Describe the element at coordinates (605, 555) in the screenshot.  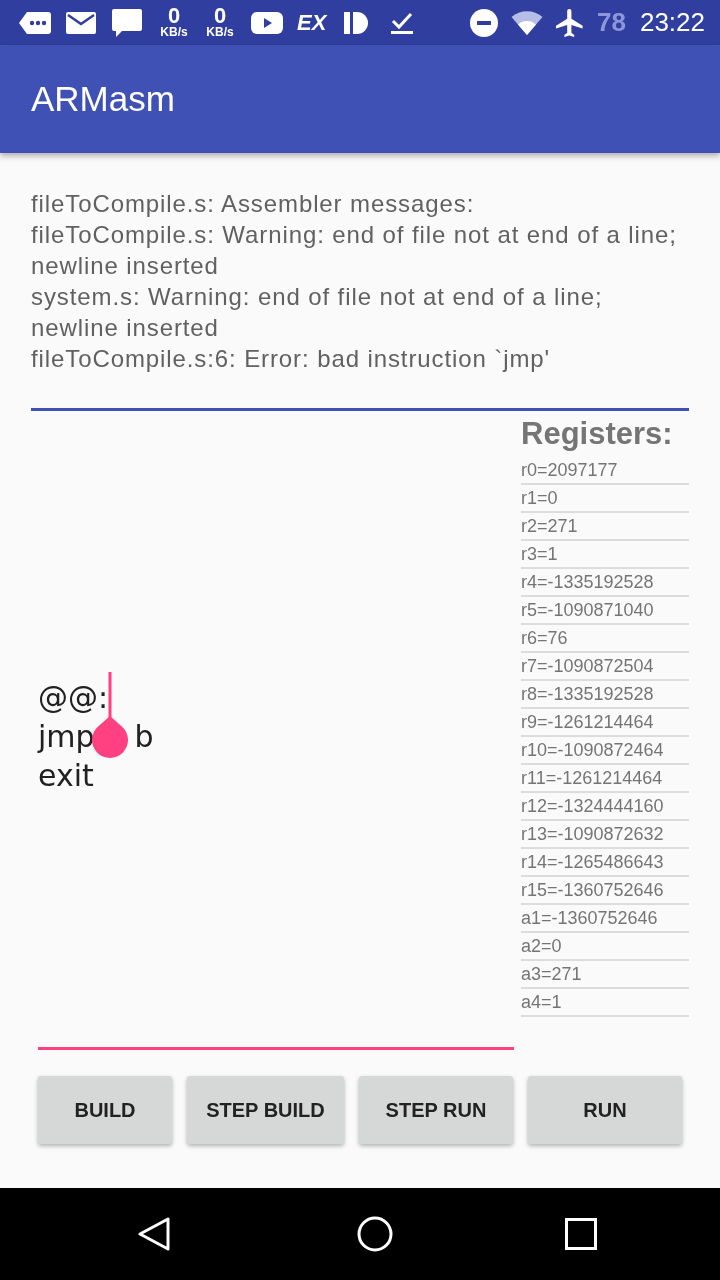
I see `register-value: r3=1` at that location.